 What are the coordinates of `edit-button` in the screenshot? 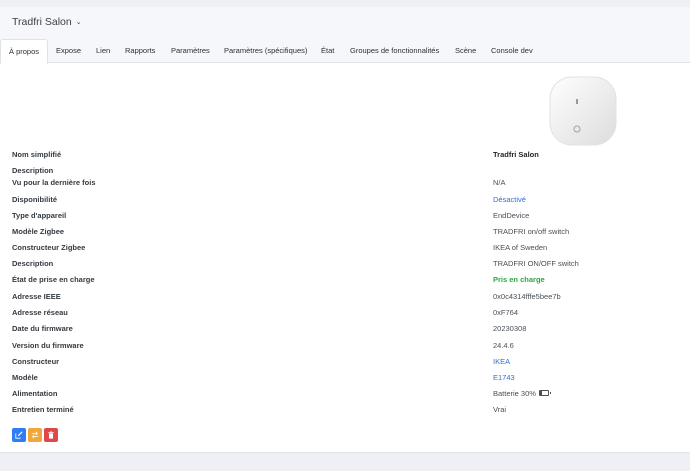 It's located at (19, 435).